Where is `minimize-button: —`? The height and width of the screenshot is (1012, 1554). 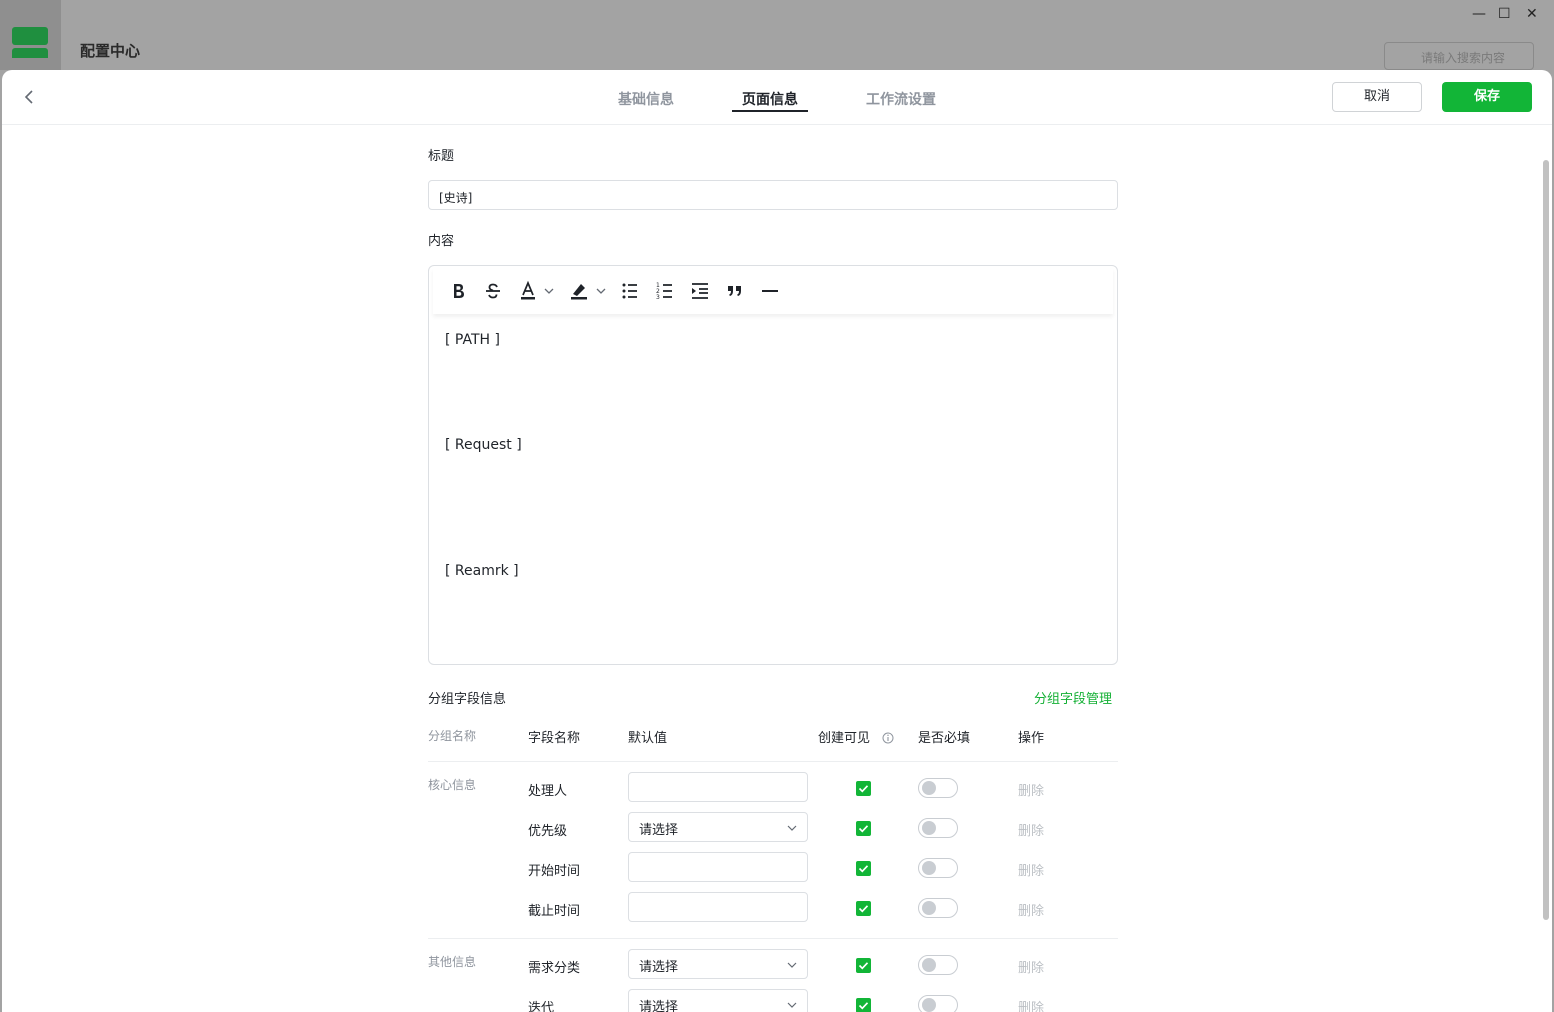 minimize-button: — is located at coordinates (1479, 14).